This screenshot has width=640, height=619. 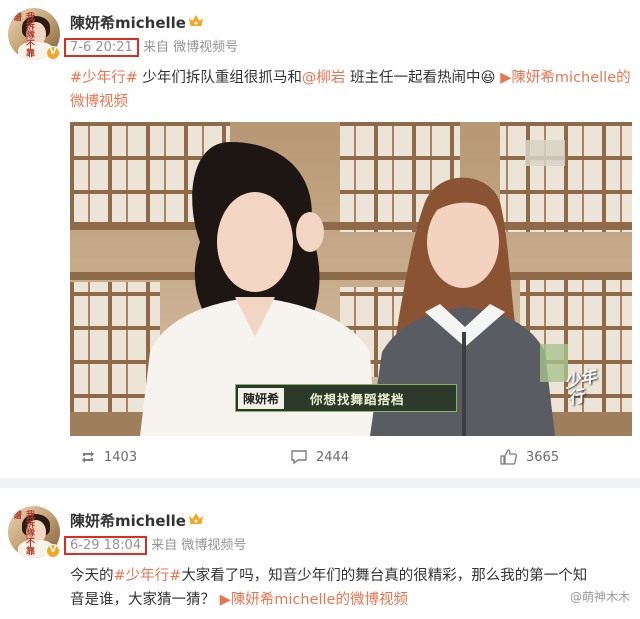 What do you see at coordinates (92, 576) in the screenshot?
I see `post-text: 今天的` at bounding box center [92, 576].